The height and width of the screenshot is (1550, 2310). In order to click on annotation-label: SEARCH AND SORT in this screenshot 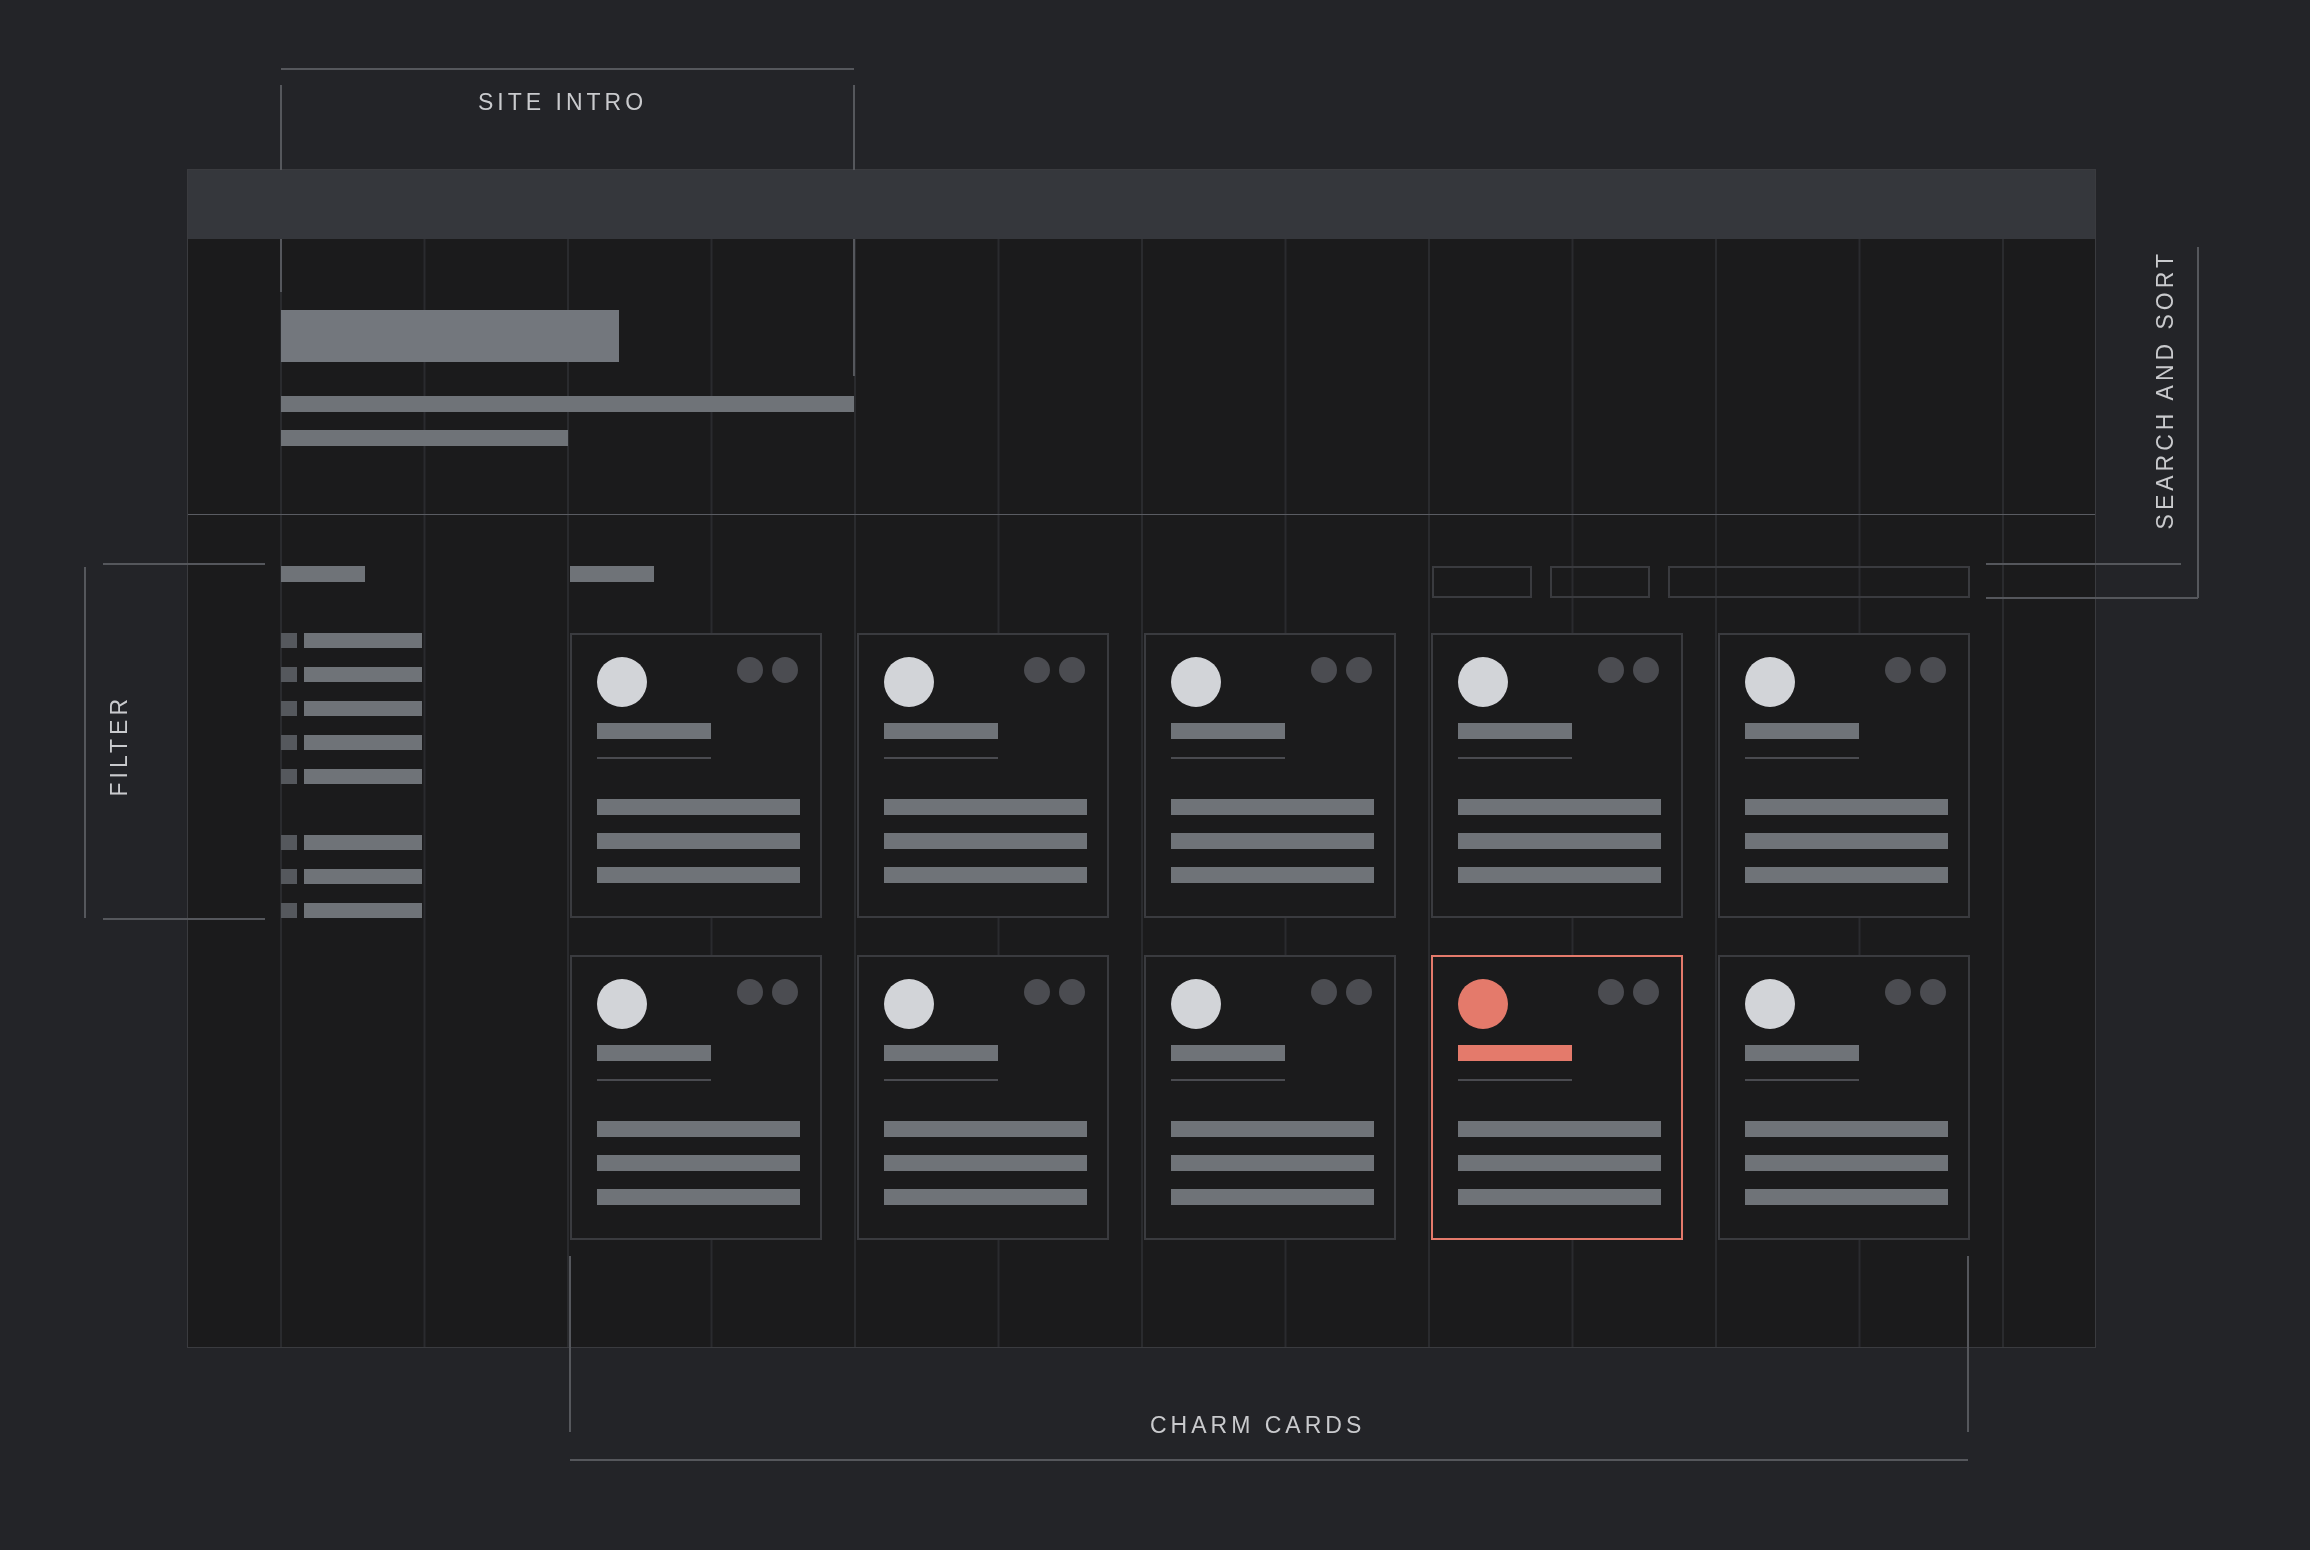, I will do `click(2165, 390)`.